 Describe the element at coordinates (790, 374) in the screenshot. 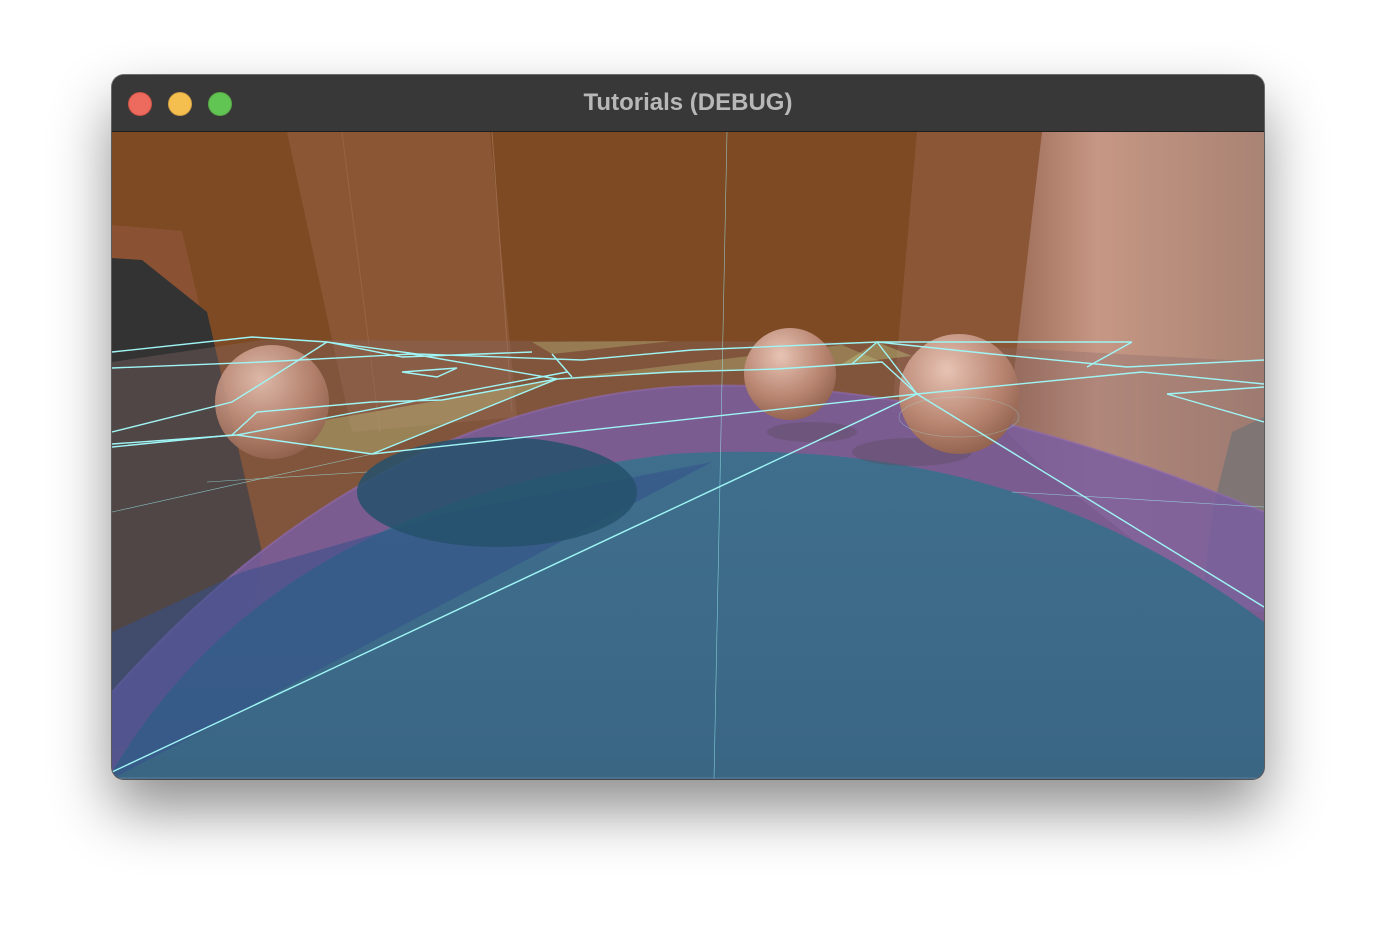

I see `sphere-middle` at that location.